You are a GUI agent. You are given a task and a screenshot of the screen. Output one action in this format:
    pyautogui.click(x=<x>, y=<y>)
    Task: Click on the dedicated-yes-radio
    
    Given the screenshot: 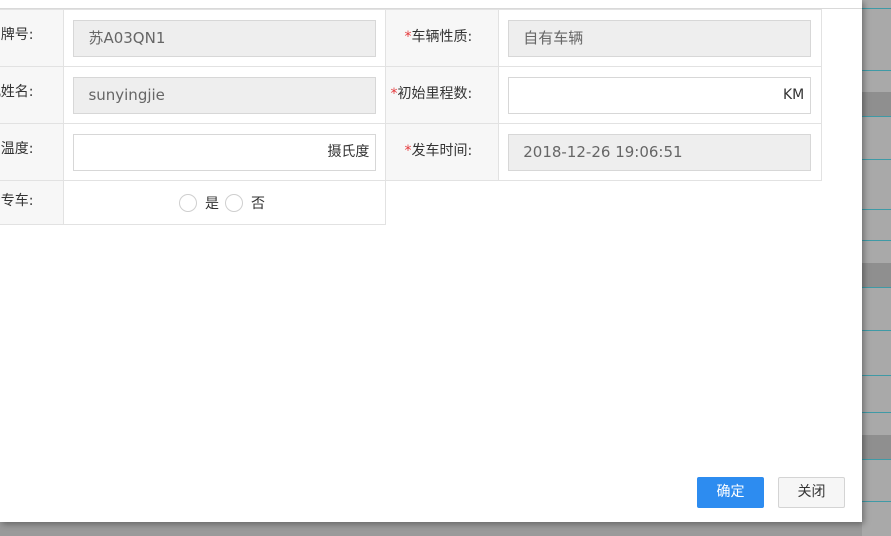 What is the action you would take?
    pyautogui.click(x=187, y=202)
    